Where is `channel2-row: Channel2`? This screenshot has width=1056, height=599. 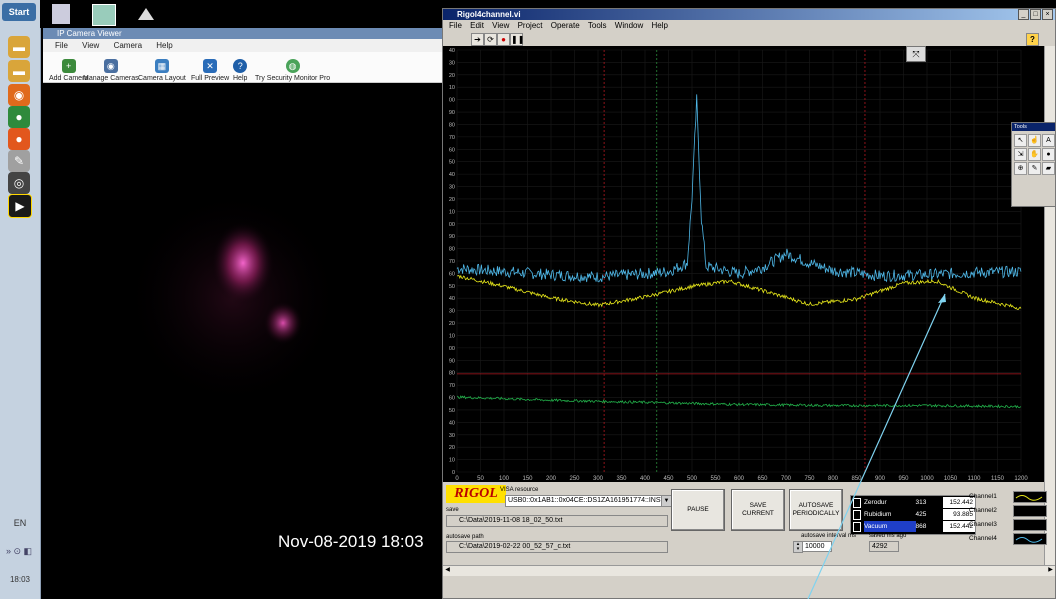 channel2-row: Channel2 is located at coordinates (1009, 510).